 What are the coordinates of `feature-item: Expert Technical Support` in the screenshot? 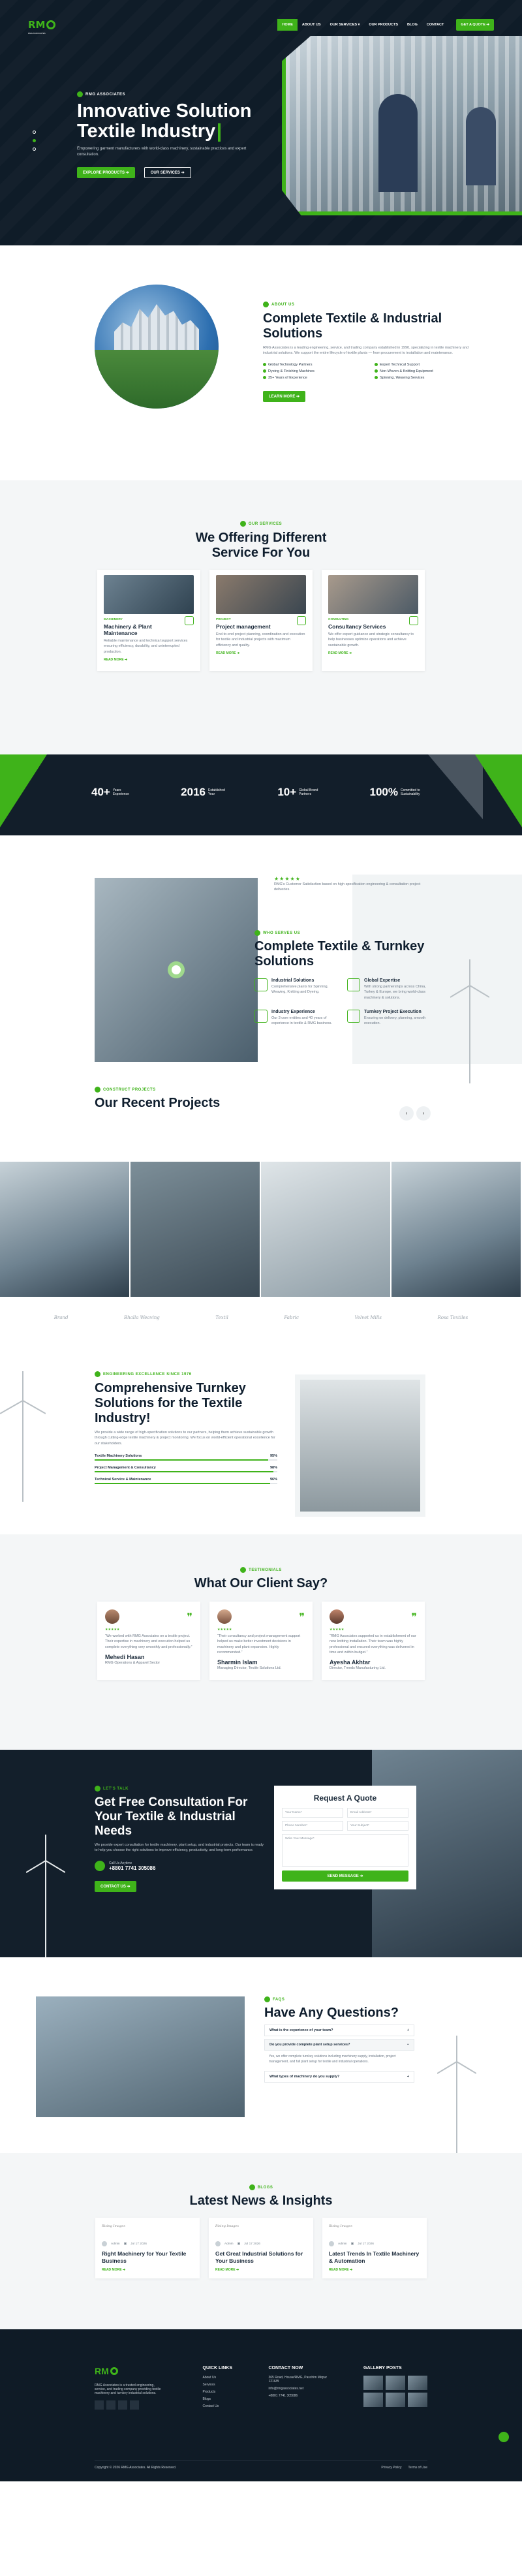 It's located at (426, 365).